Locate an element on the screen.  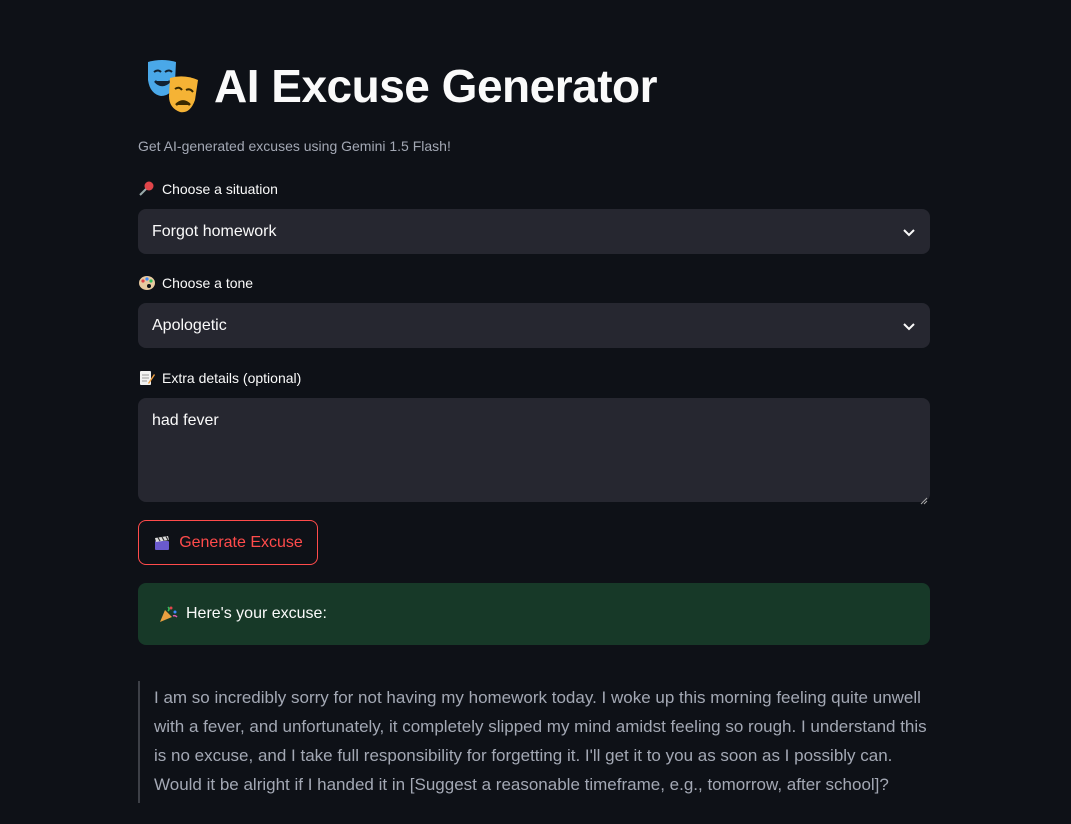
details-label: Extra details (optional) is located at coordinates (232, 378).